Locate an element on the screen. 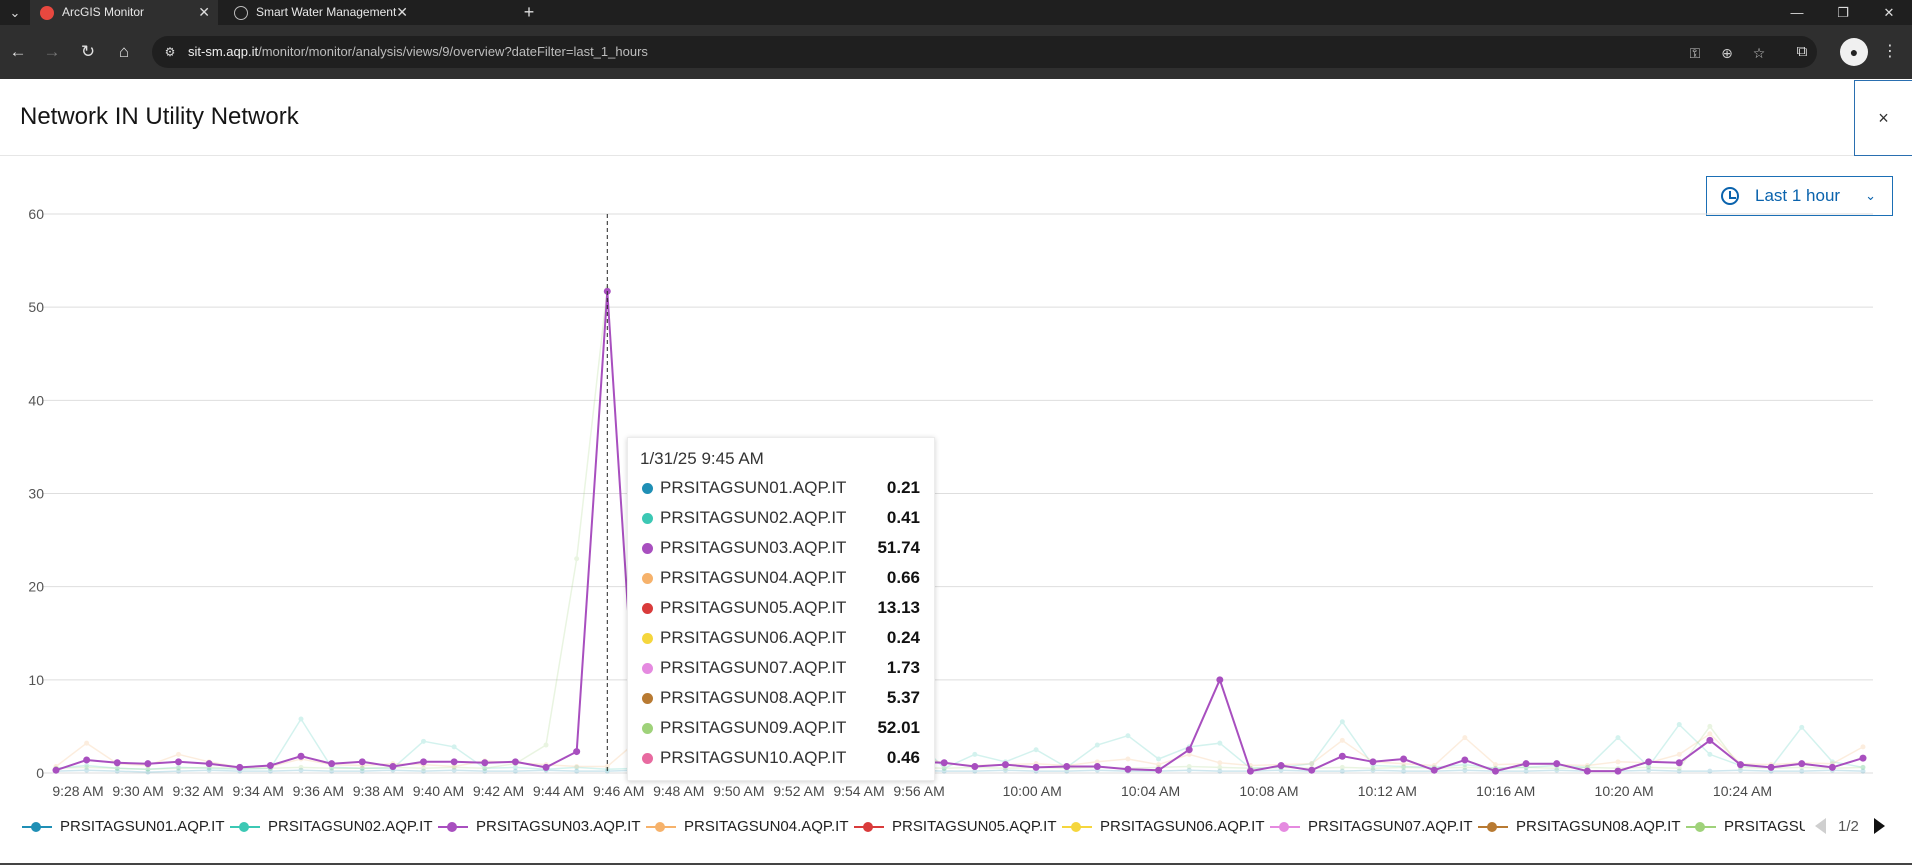 The image size is (1912, 865). reload-icon: ↻ is located at coordinates (88, 52).